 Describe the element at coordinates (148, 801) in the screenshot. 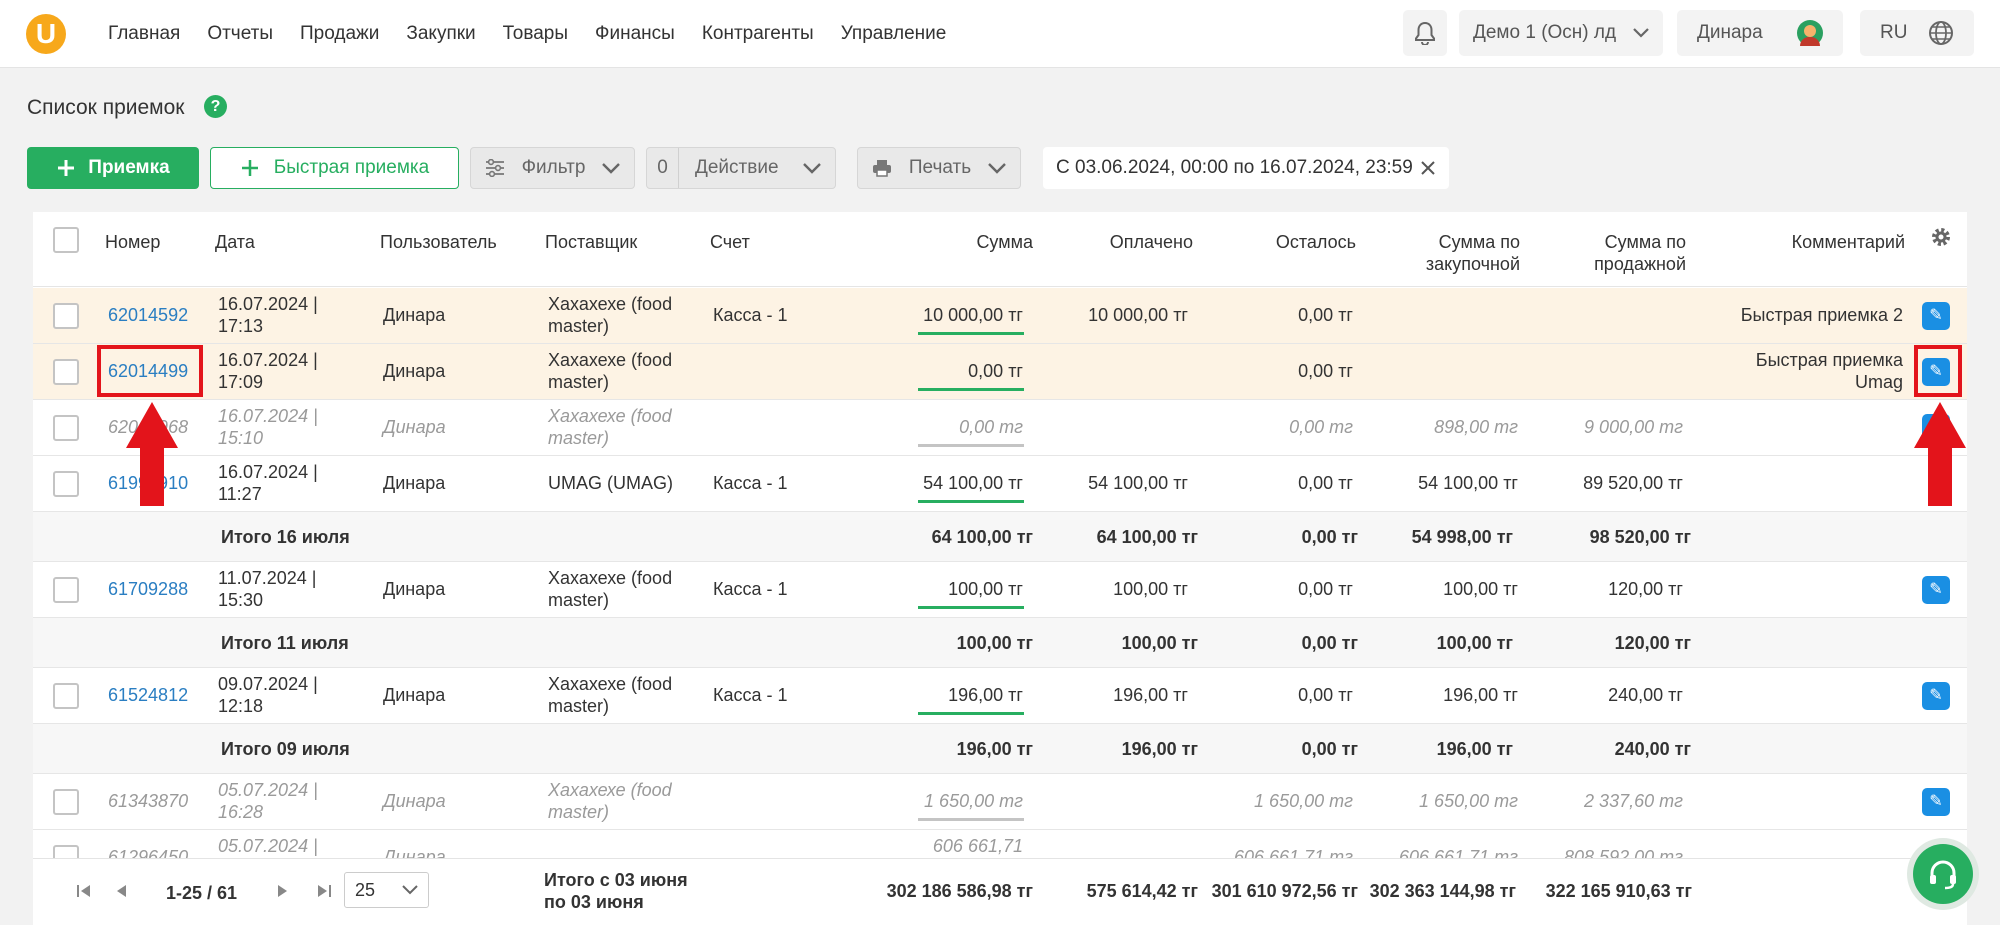

I see `receipt-number-link: 61343870` at that location.